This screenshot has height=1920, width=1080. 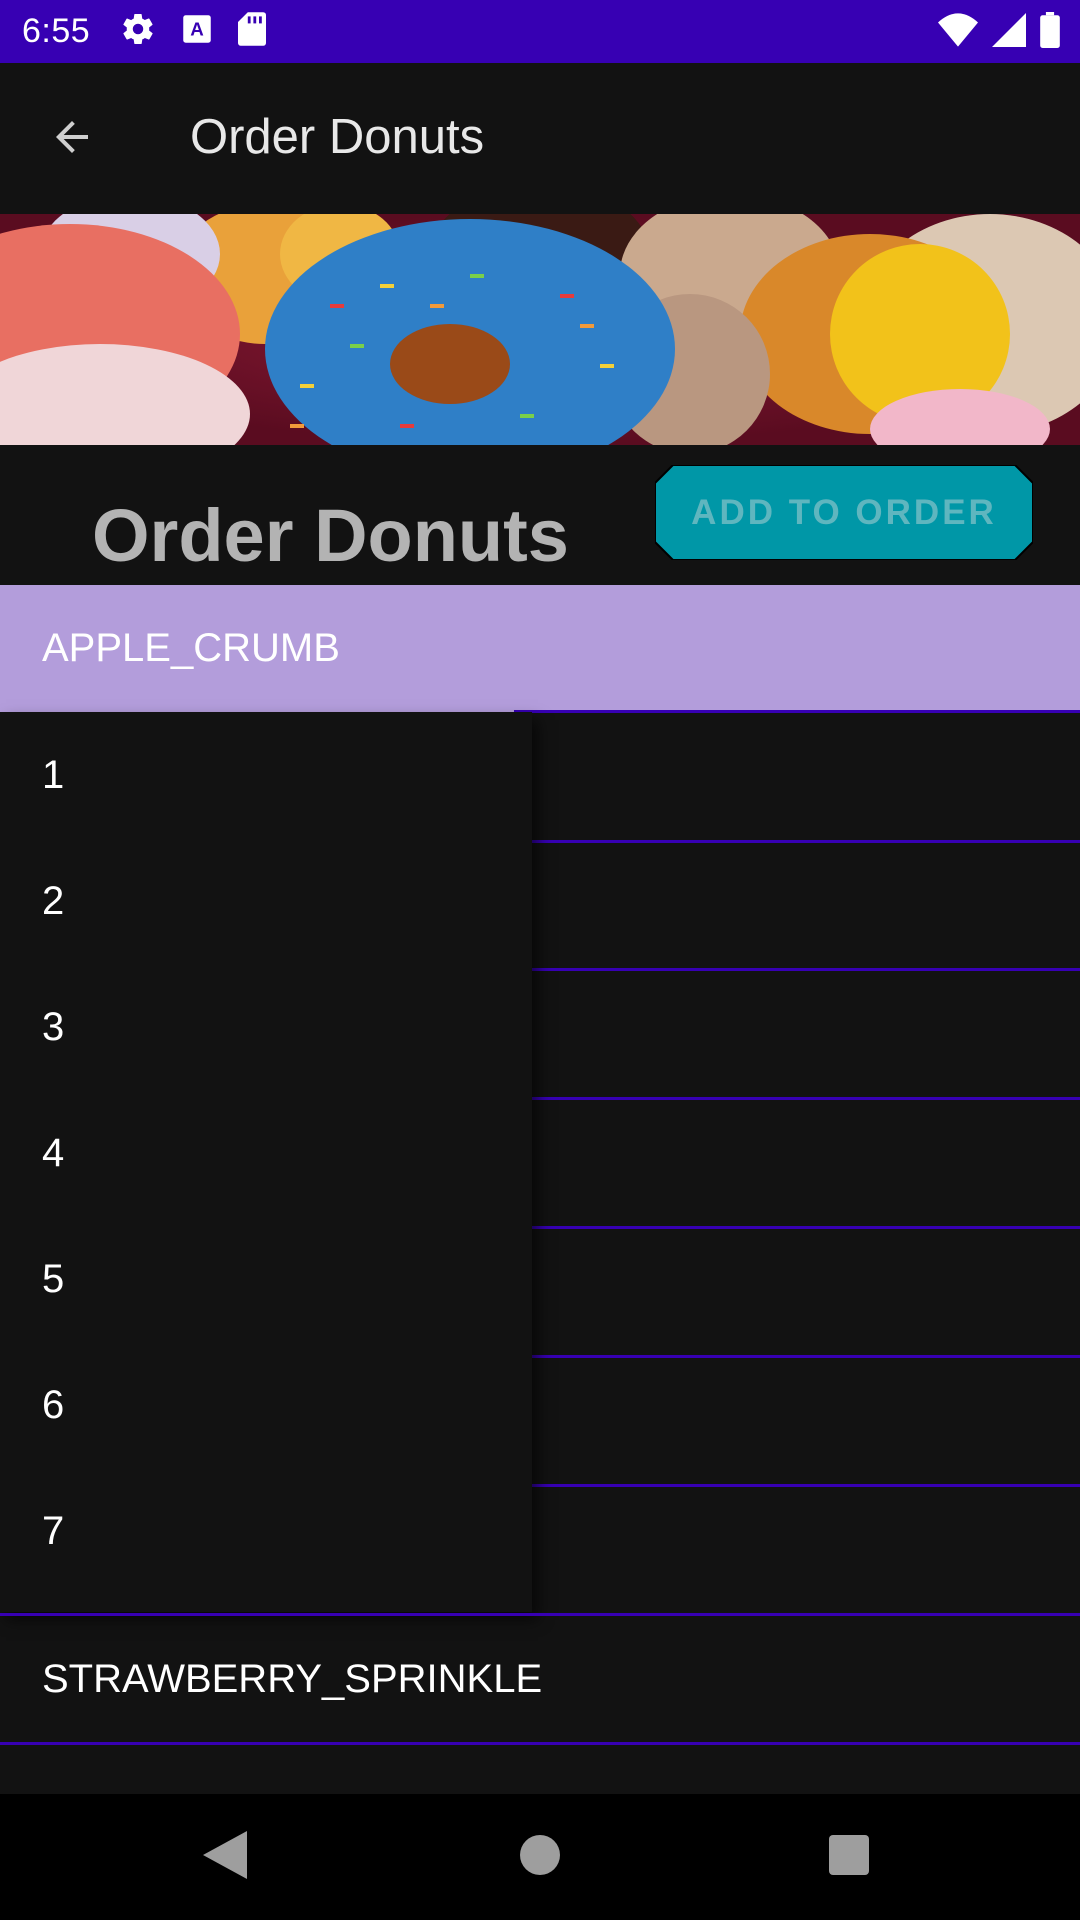 I want to click on dropdown-option-label: 2, so click(x=53, y=900).